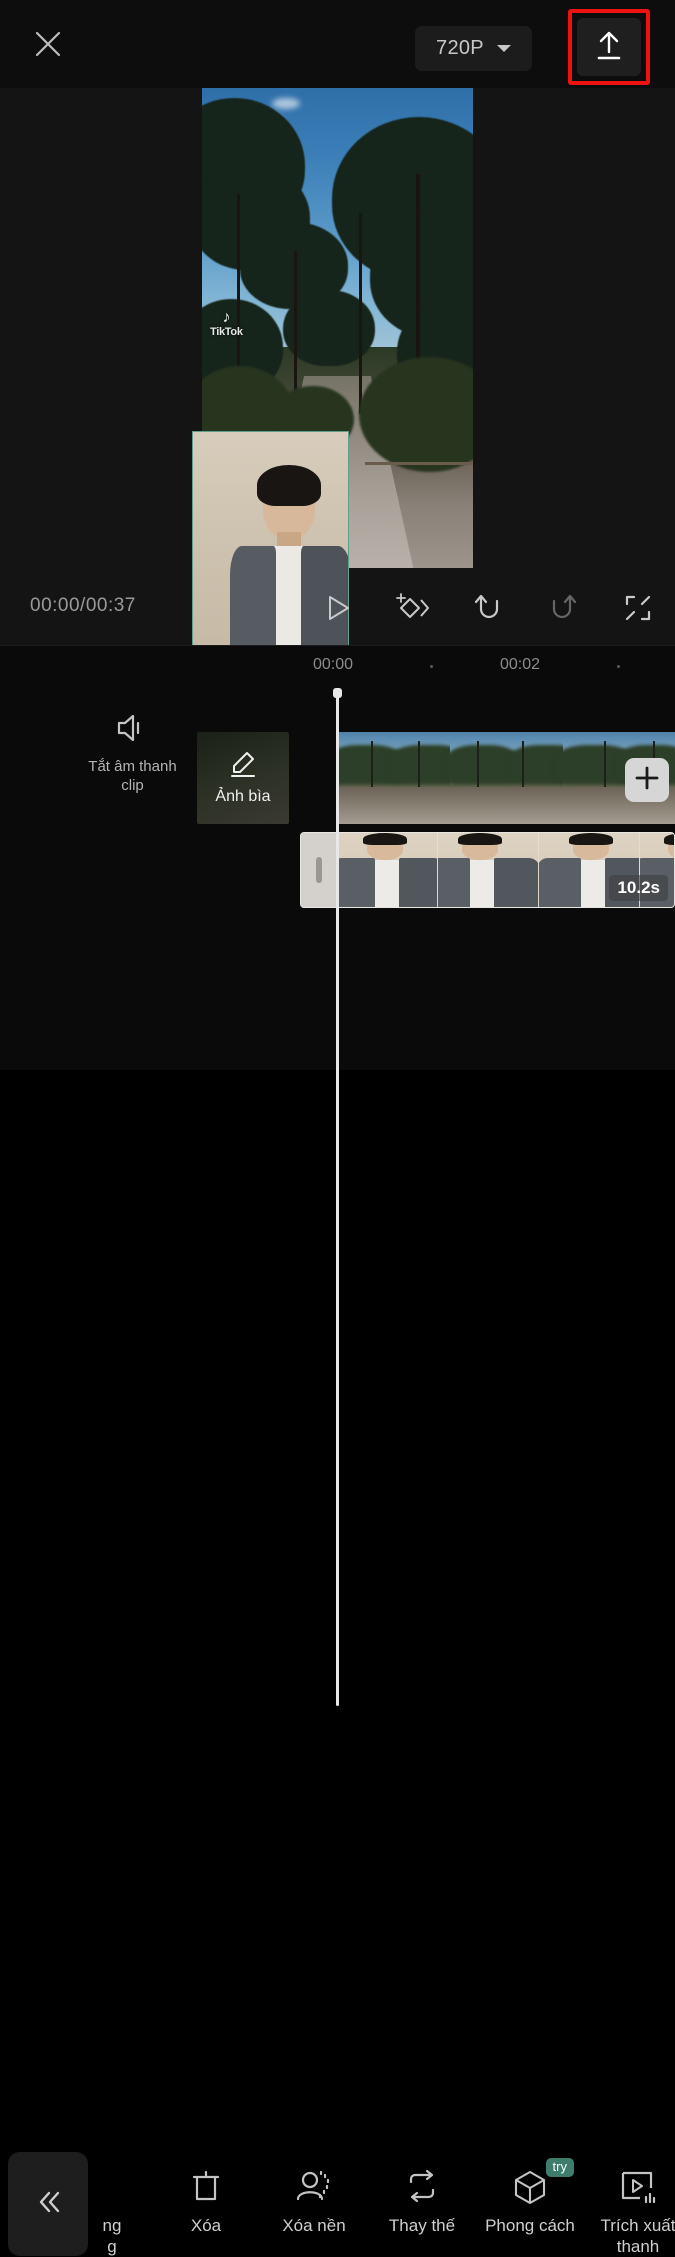 The image size is (675, 2257). I want to click on play-button, so click(338, 610).